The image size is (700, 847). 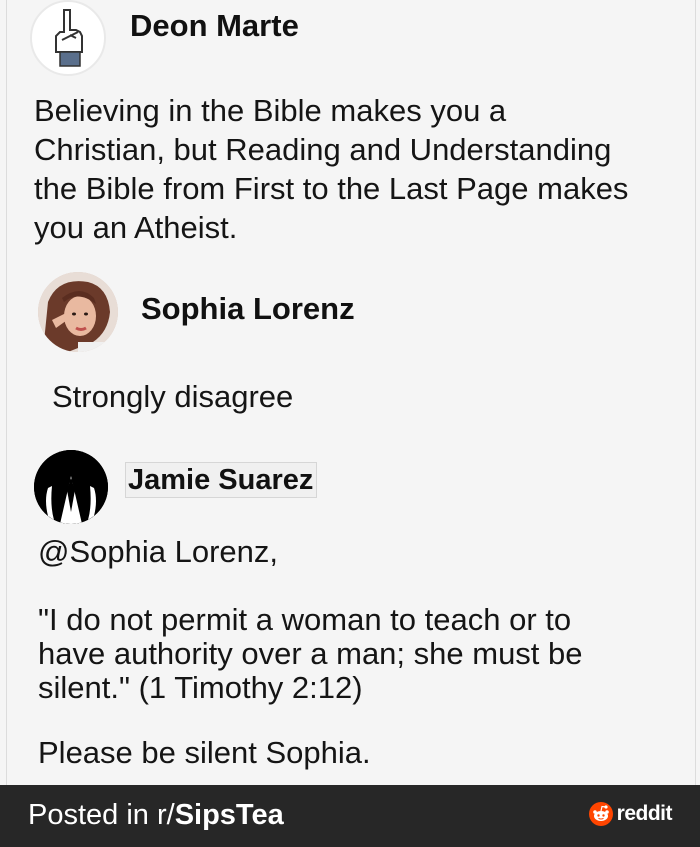 I want to click on sophia-author-name: Sophia Lorenz, so click(x=248, y=309).